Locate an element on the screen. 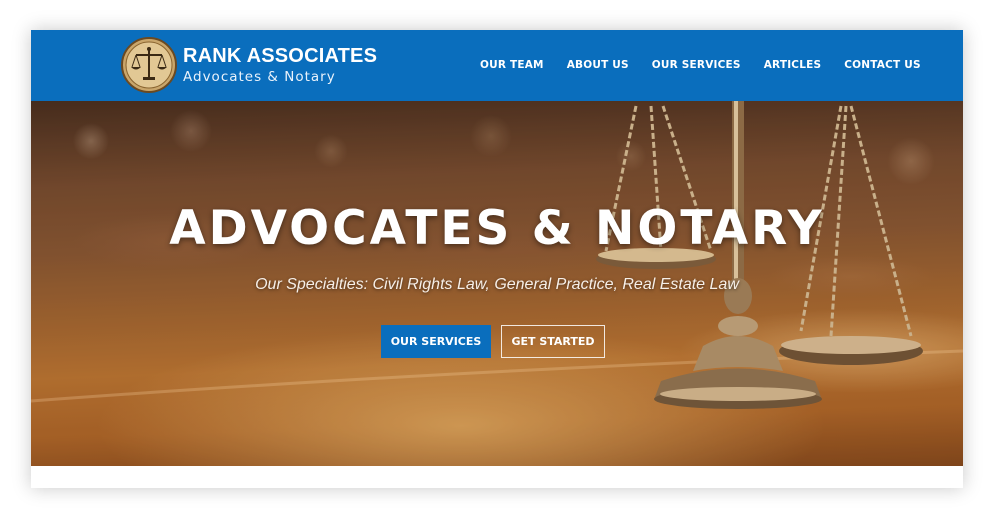 This screenshot has width=1000, height=526. nav-contact-us: CONTACT US is located at coordinates (882, 65).